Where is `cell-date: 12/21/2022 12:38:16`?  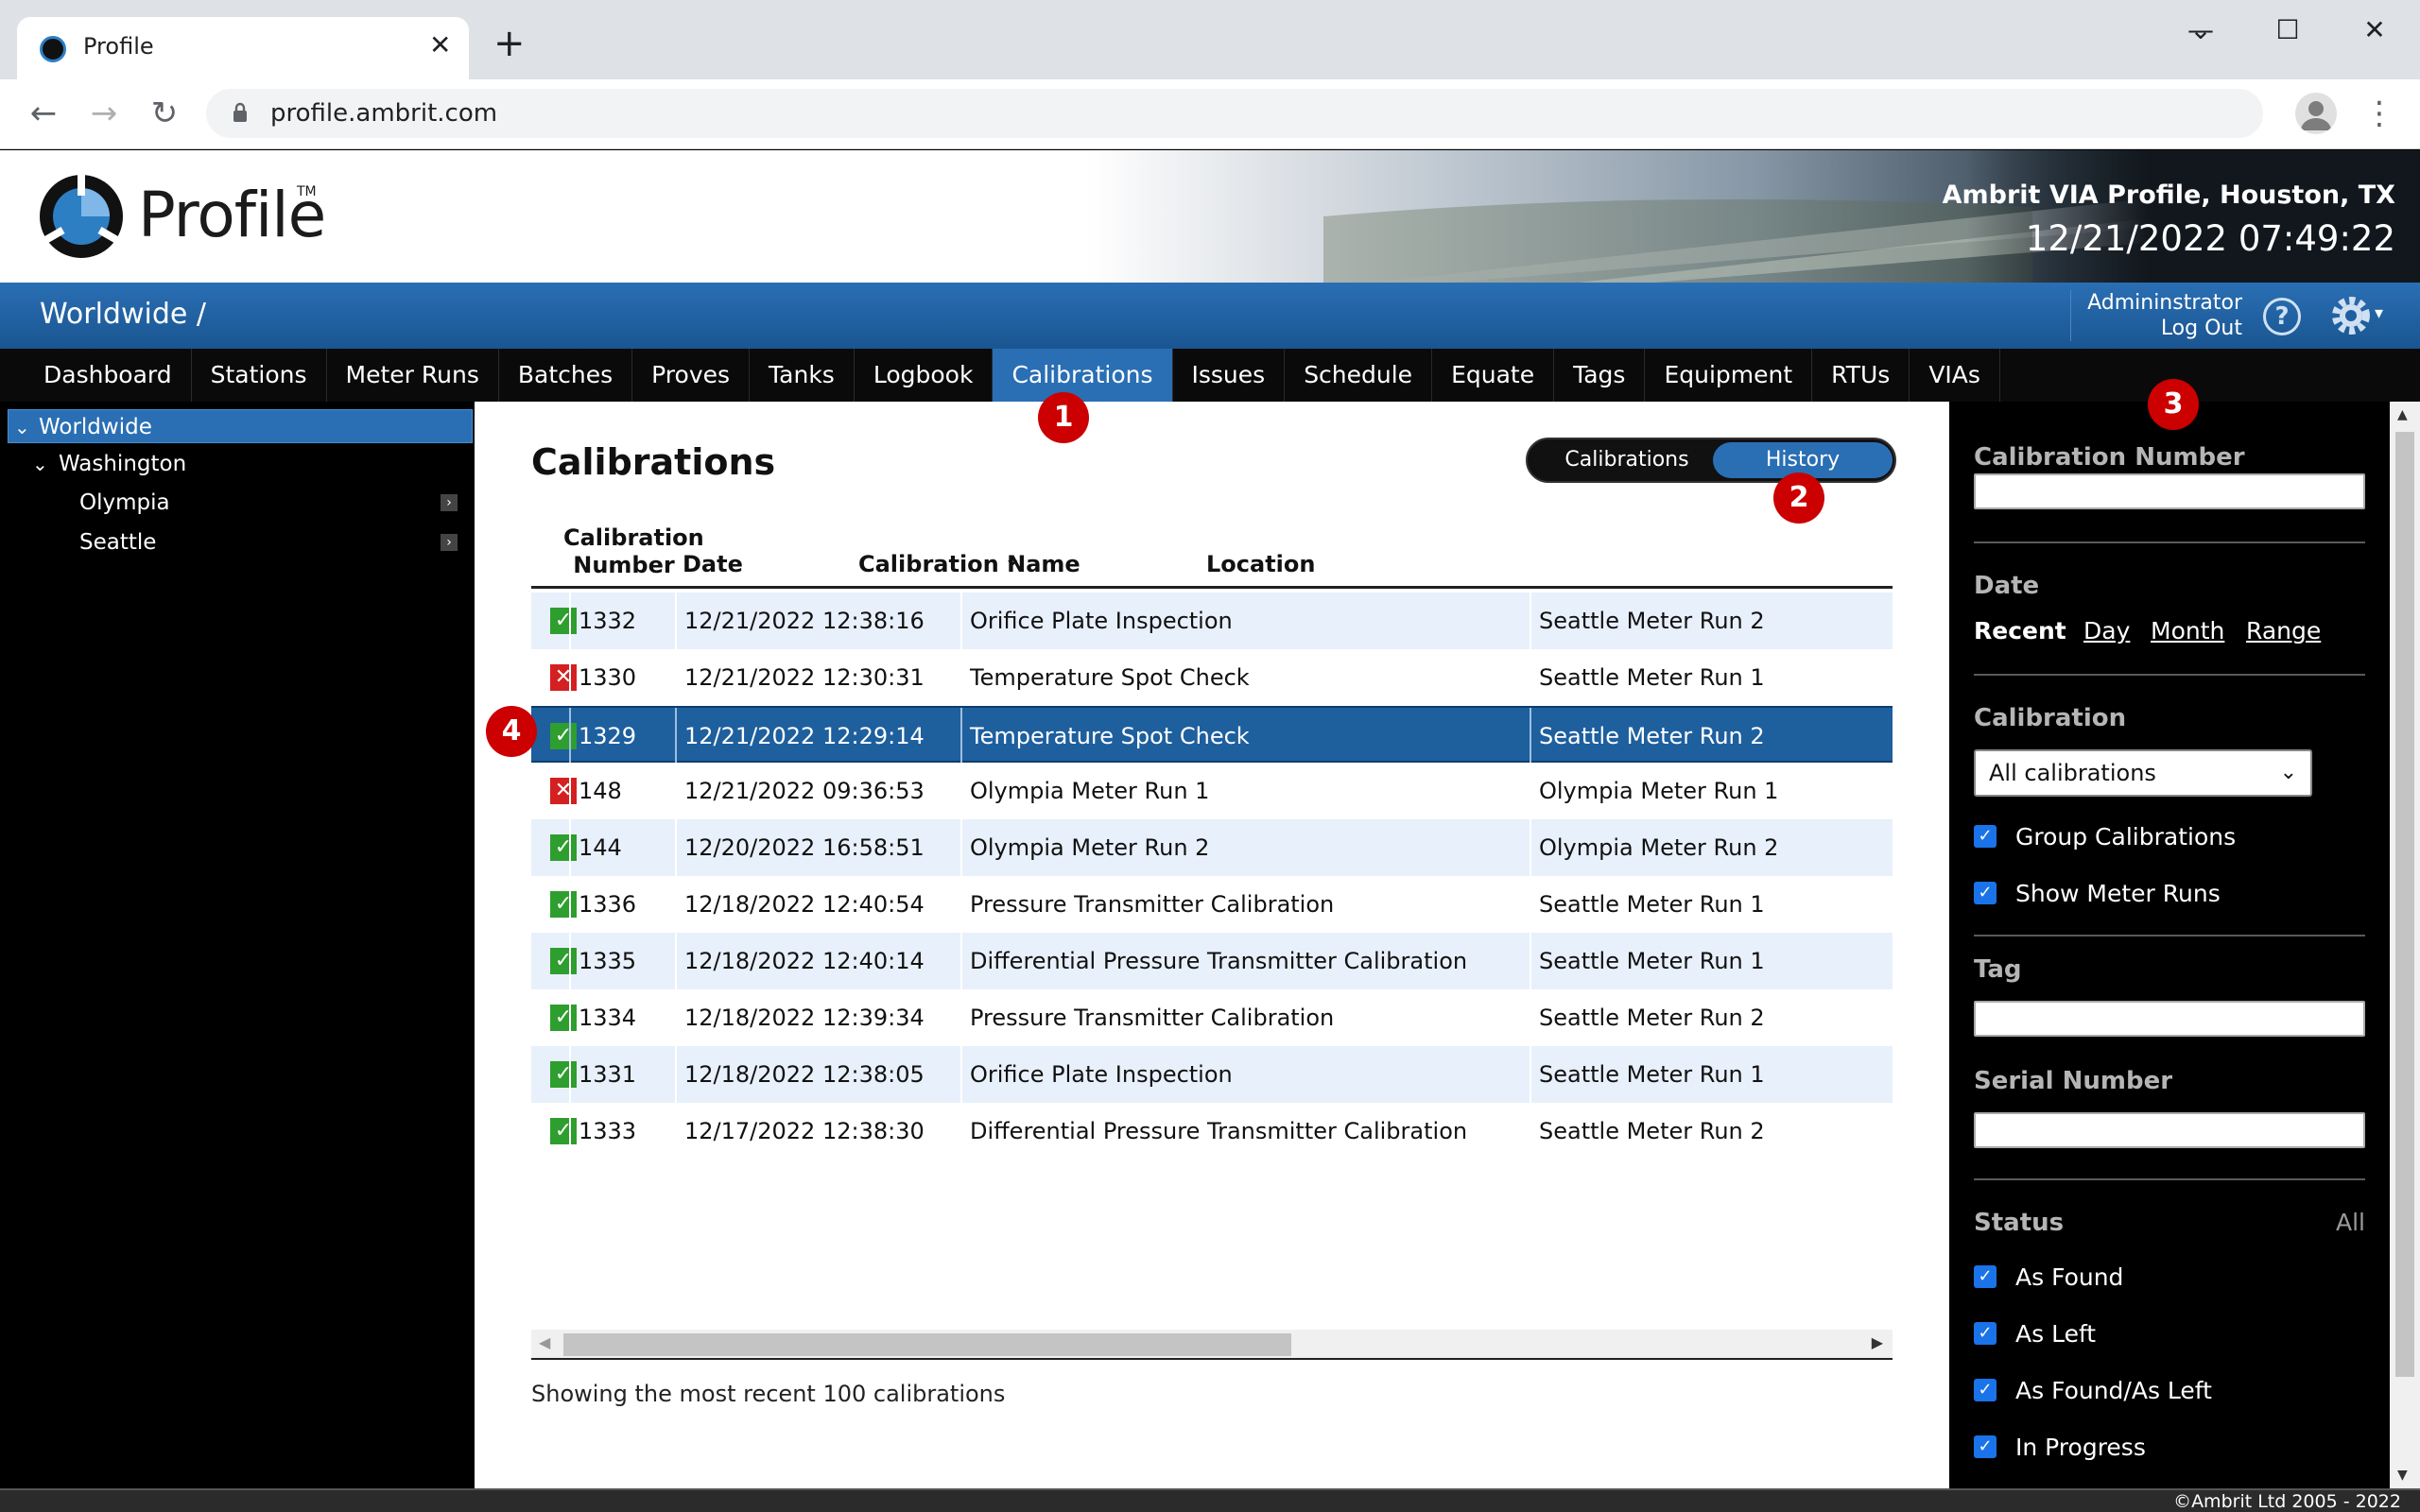 cell-date: 12/21/2022 12:38:16 is located at coordinates (817, 621).